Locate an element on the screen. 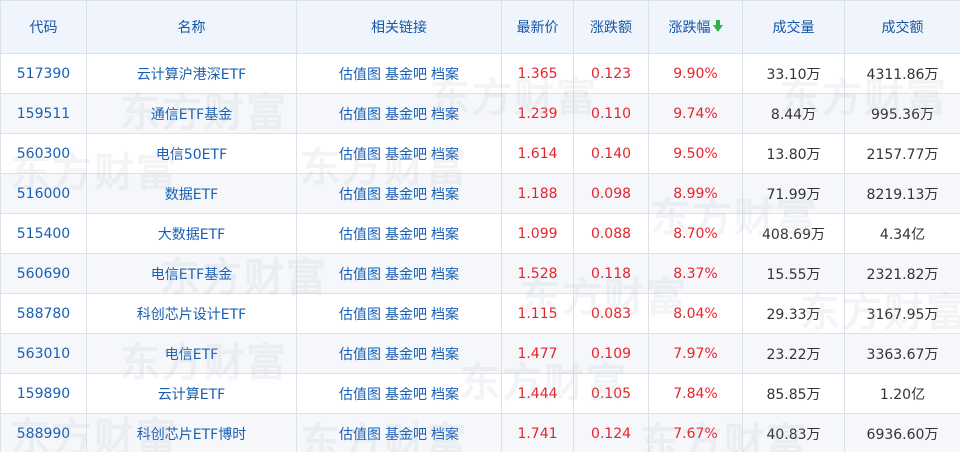 This screenshot has height=452, width=960. fund-code-link: 560300 is located at coordinates (43, 153).